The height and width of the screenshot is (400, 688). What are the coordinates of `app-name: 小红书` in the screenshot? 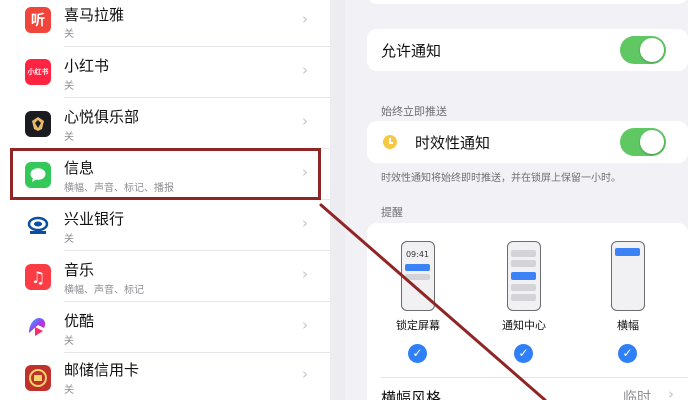 It's located at (87, 66).